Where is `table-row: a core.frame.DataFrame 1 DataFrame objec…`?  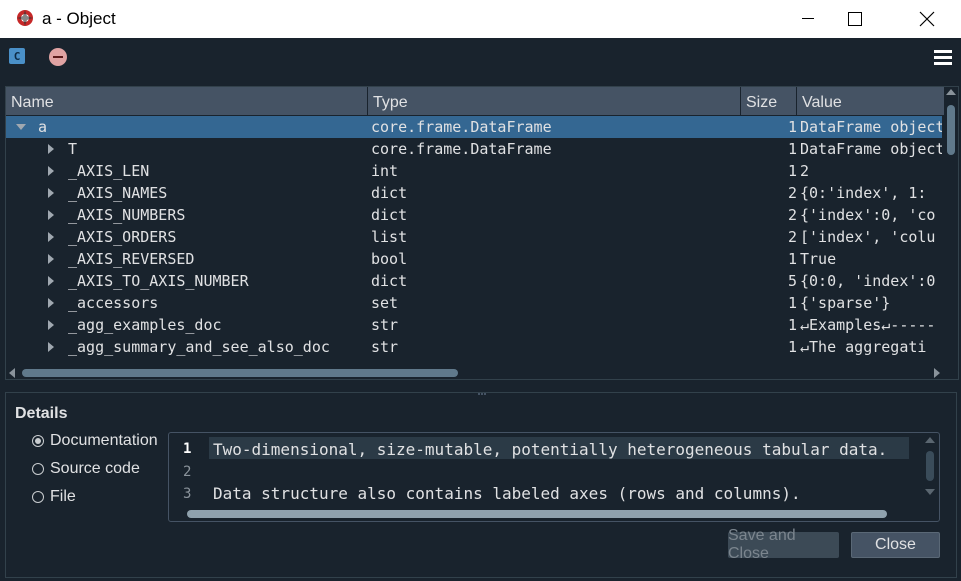 table-row: a core.frame.DataFrame 1 DataFrame objec… is located at coordinates (474, 127).